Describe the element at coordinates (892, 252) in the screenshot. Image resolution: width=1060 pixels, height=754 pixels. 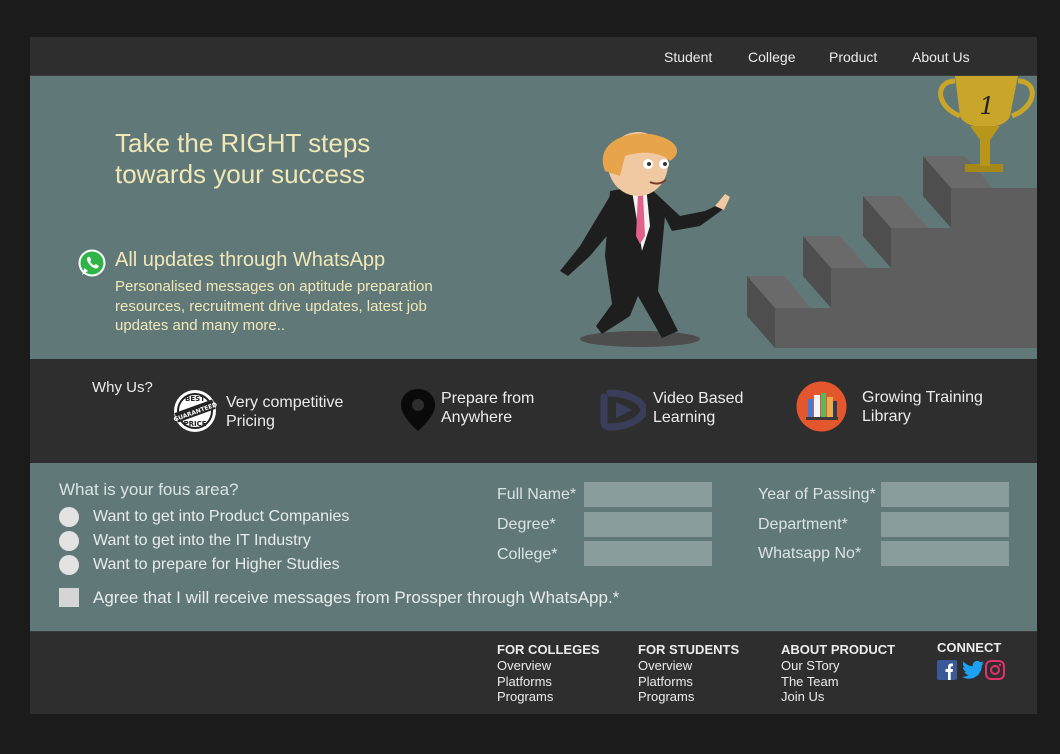
I see `staircase-illustration` at that location.